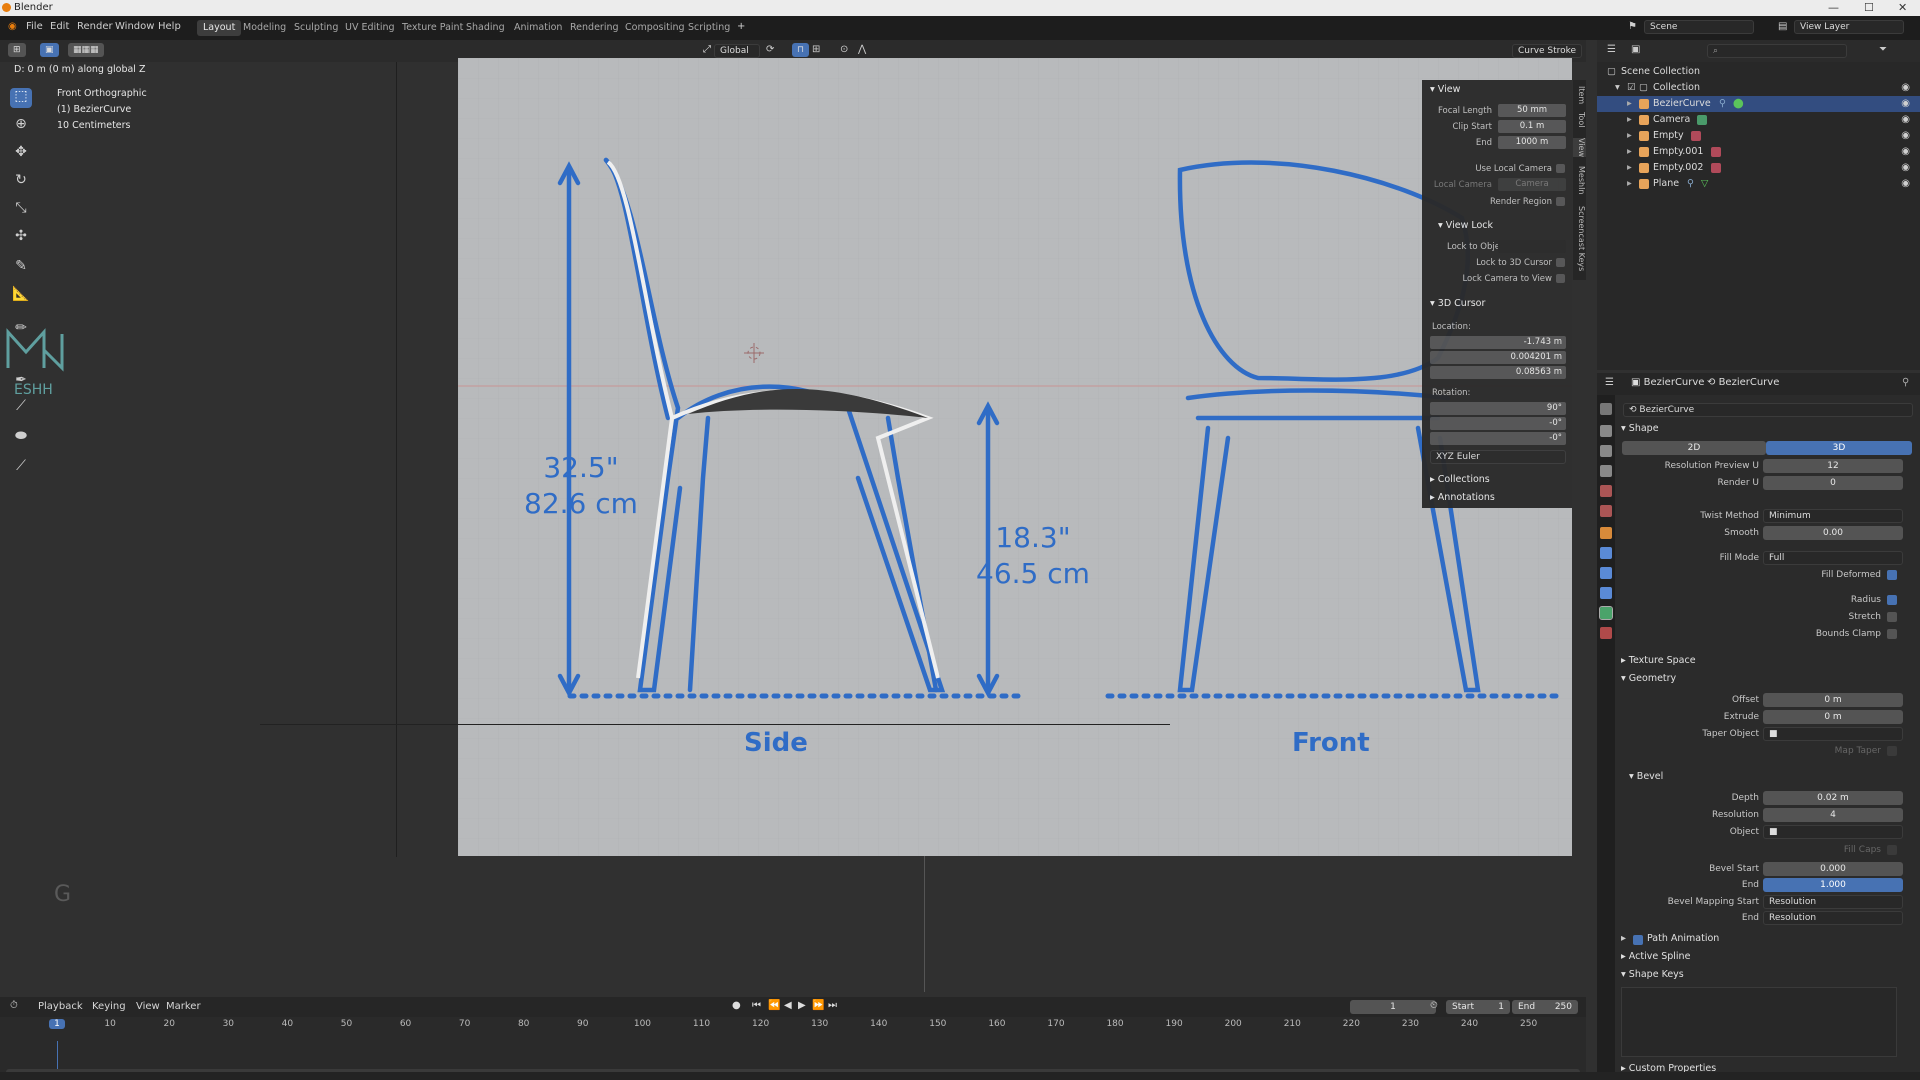  Describe the element at coordinates (485, 28) in the screenshot. I see `tab-shading: Shading` at that location.